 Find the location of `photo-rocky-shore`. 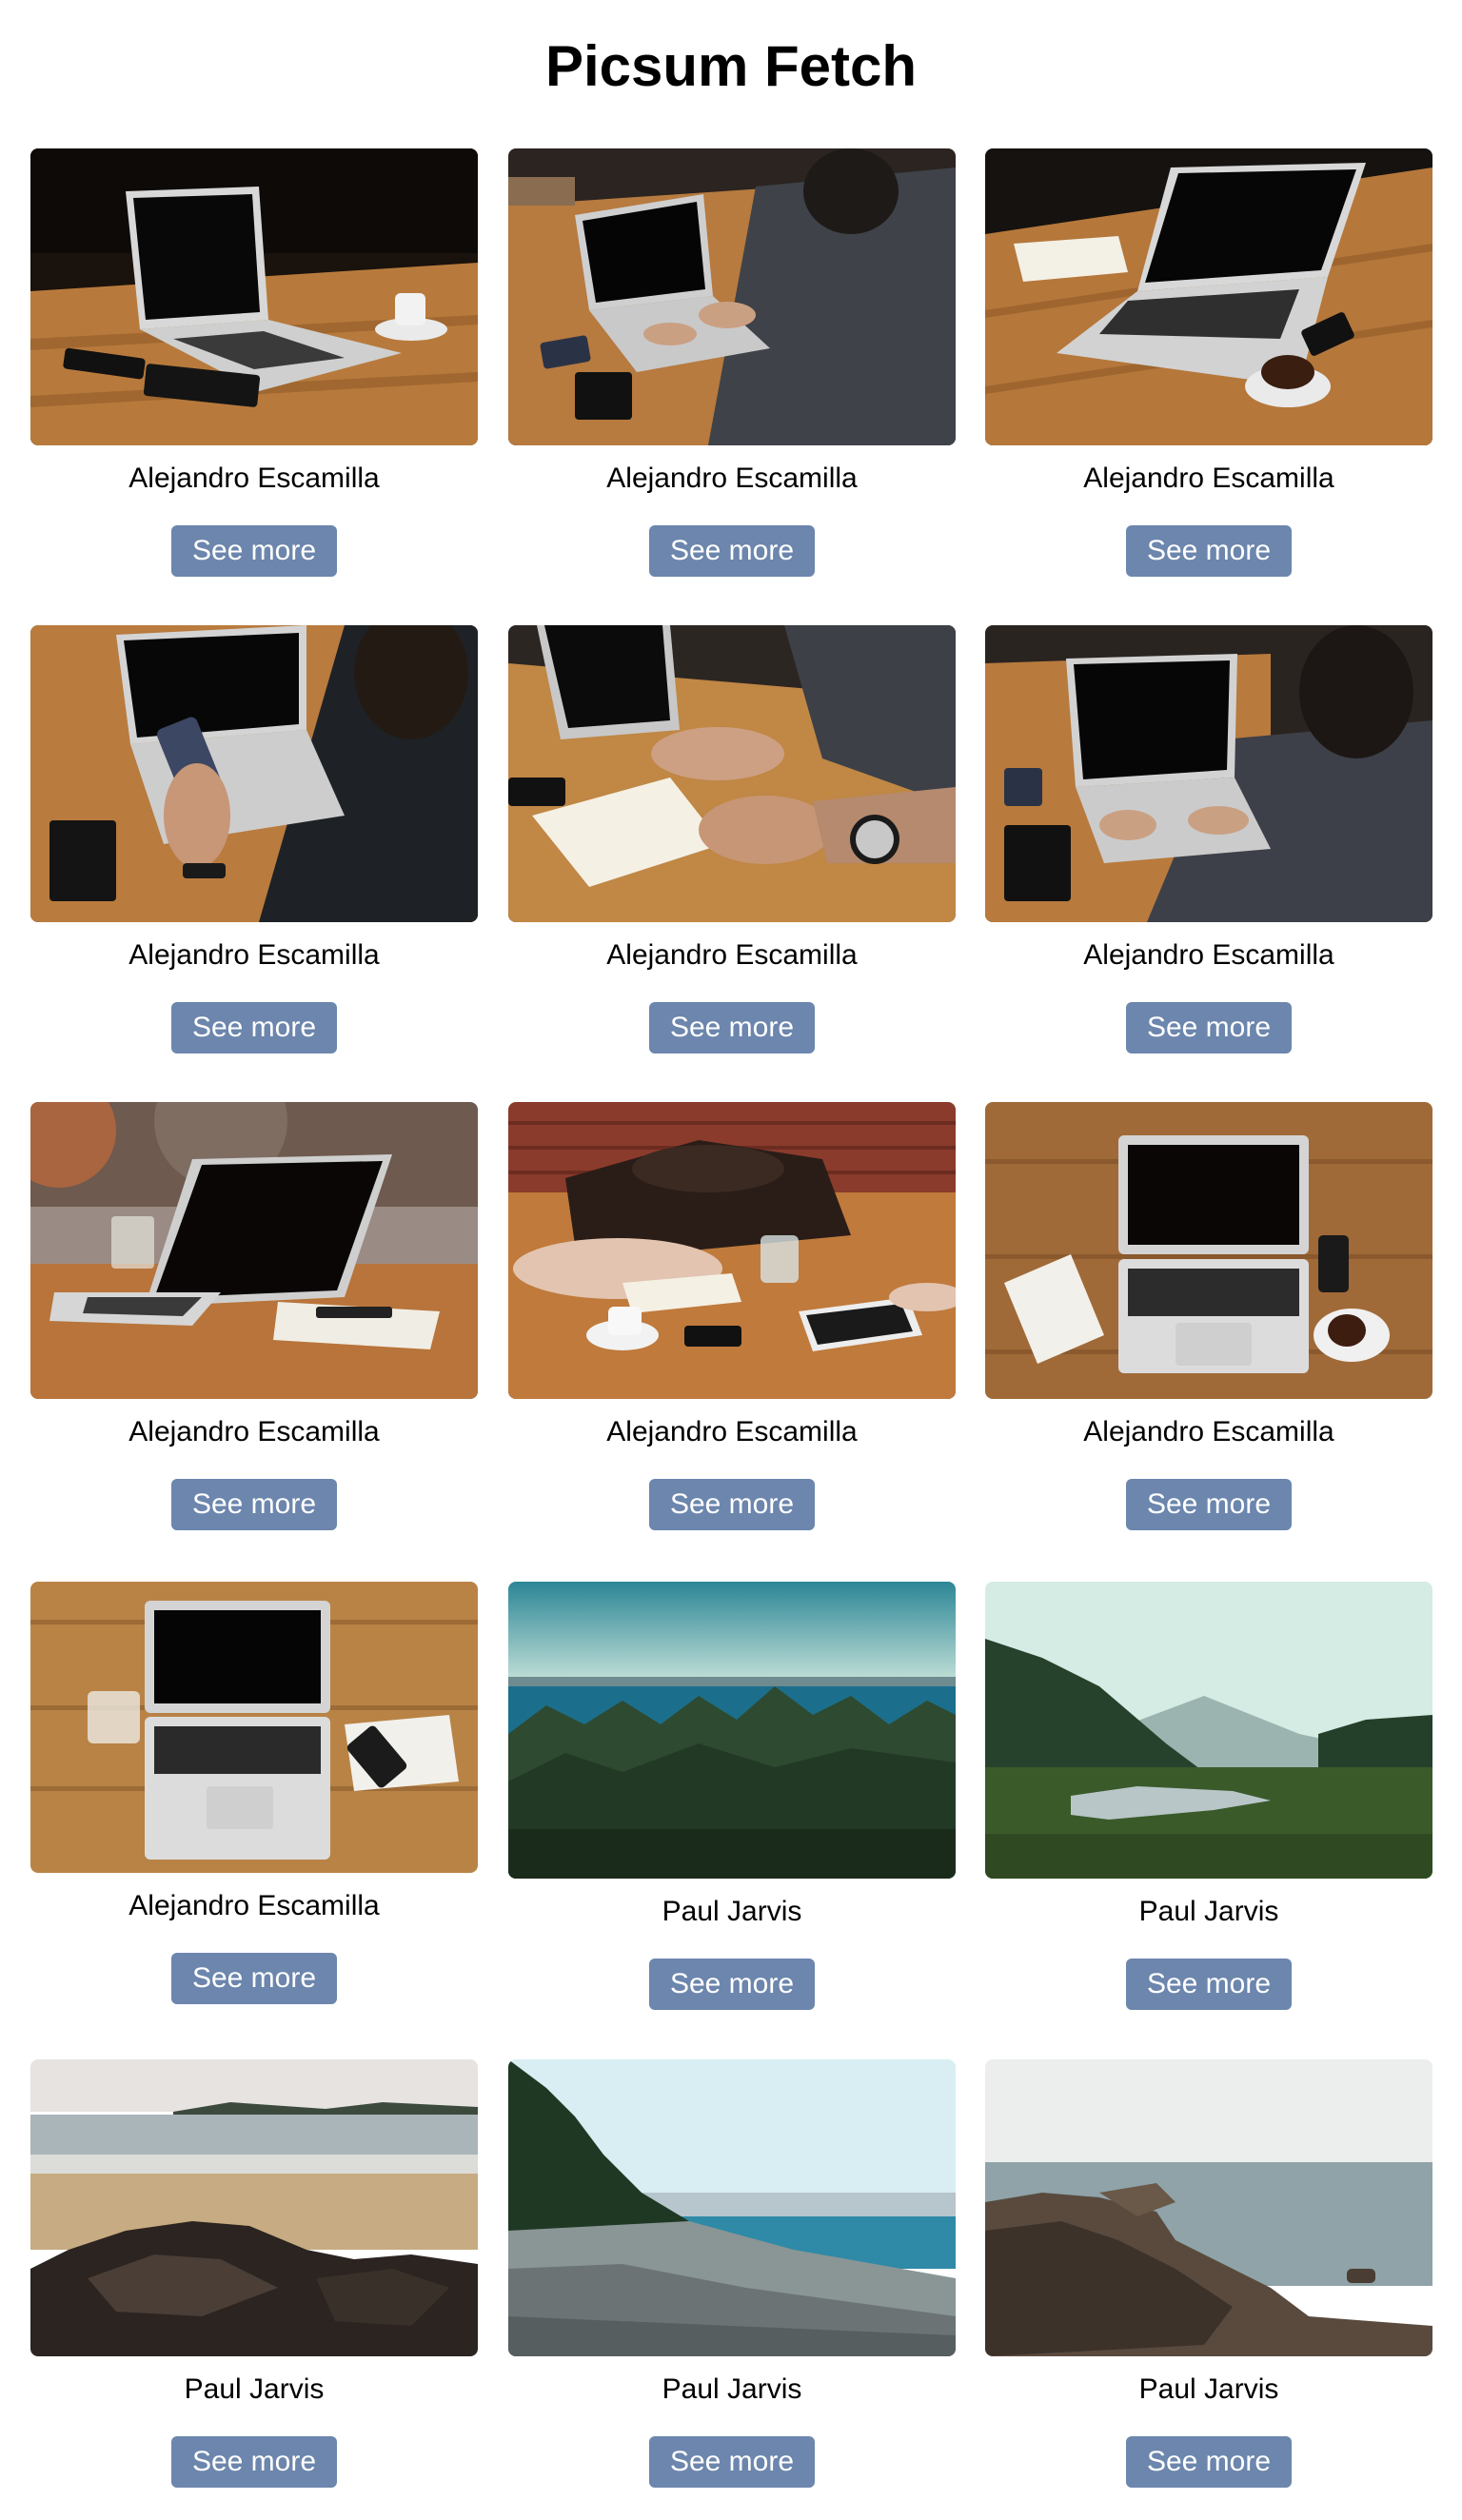

photo-rocky-shore is located at coordinates (1208, 2207).